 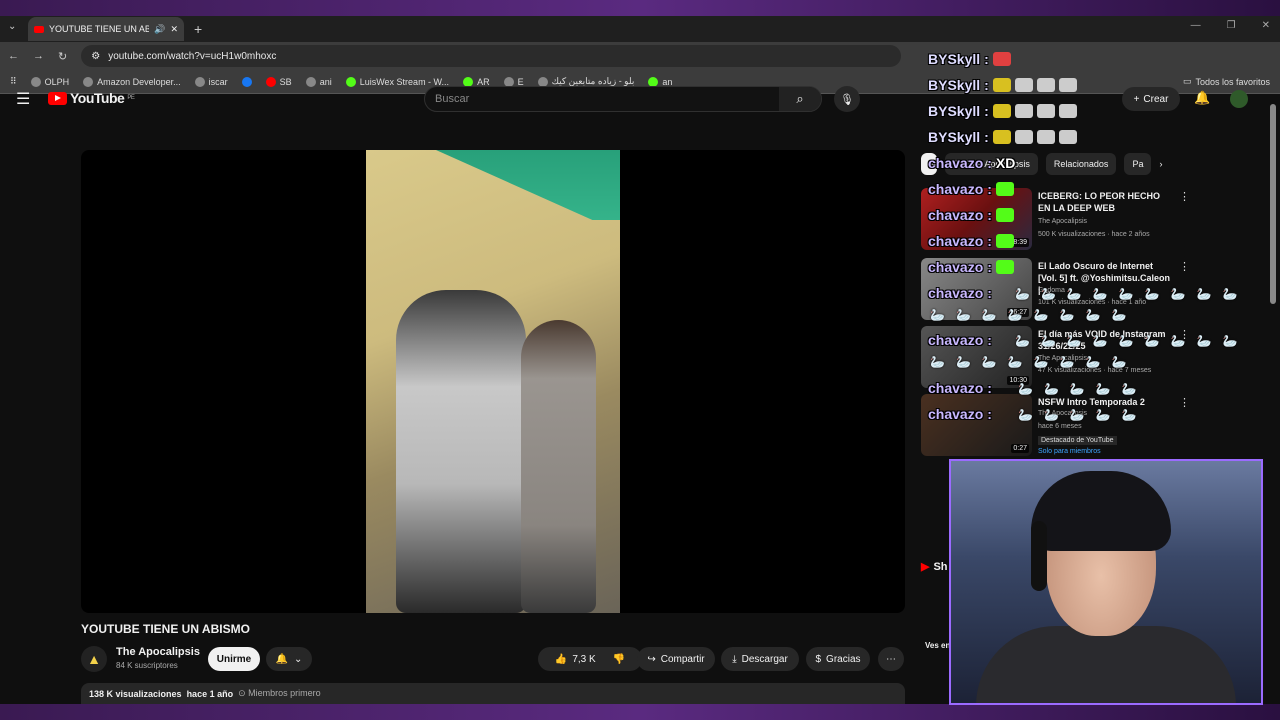 I want to click on share-button: ↪ Compartir, so click(x=676, y=659).